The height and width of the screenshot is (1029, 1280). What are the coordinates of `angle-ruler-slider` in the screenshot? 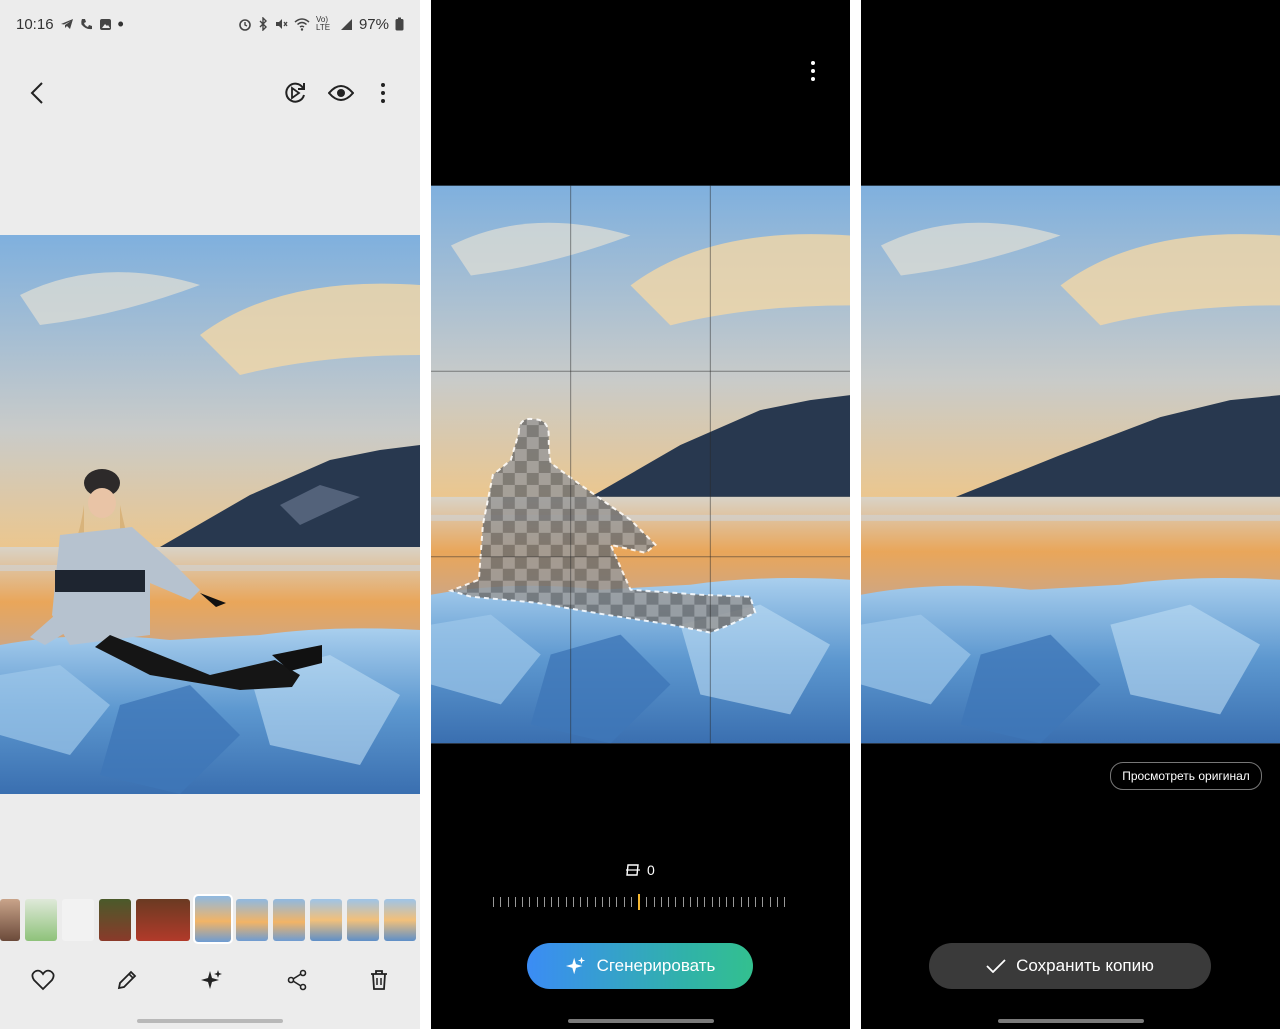 It's located at (639, 902).